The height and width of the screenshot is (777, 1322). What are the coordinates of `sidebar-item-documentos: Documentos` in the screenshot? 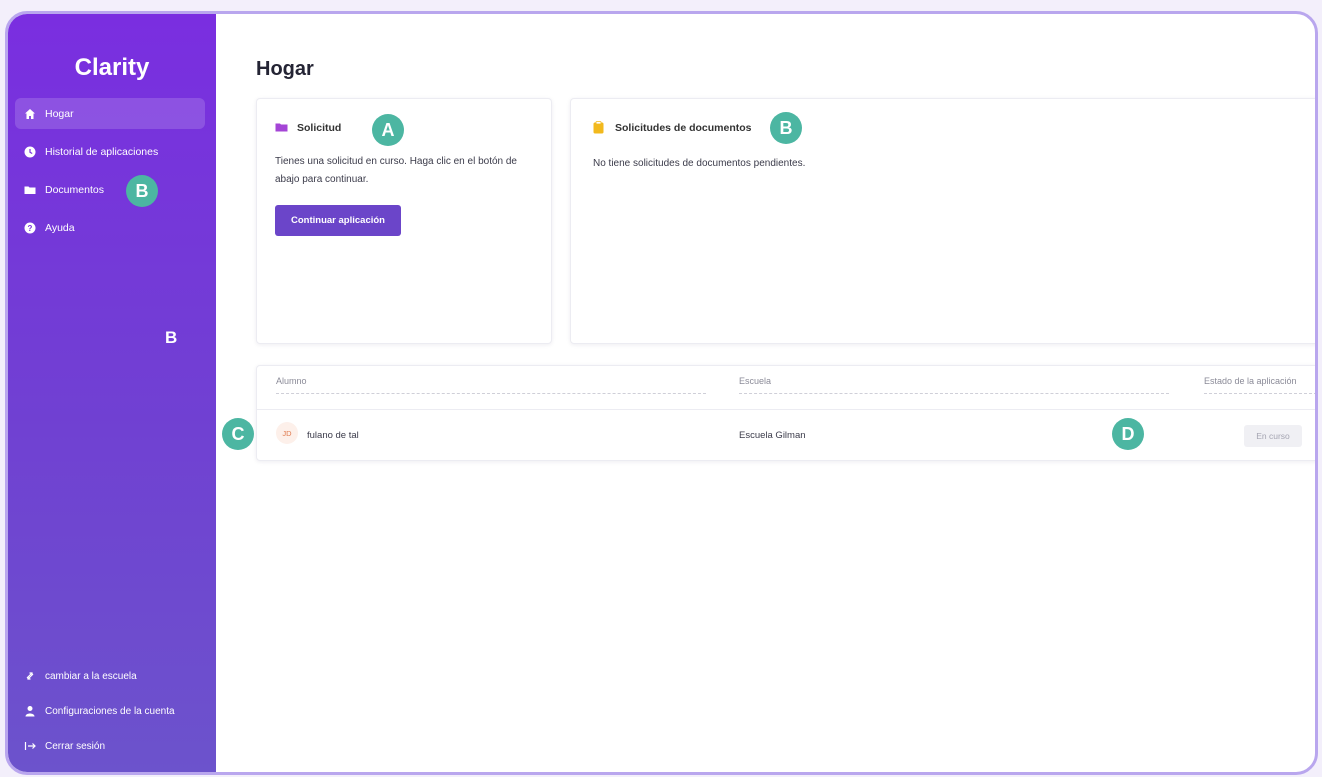 It's located at (110, 189).